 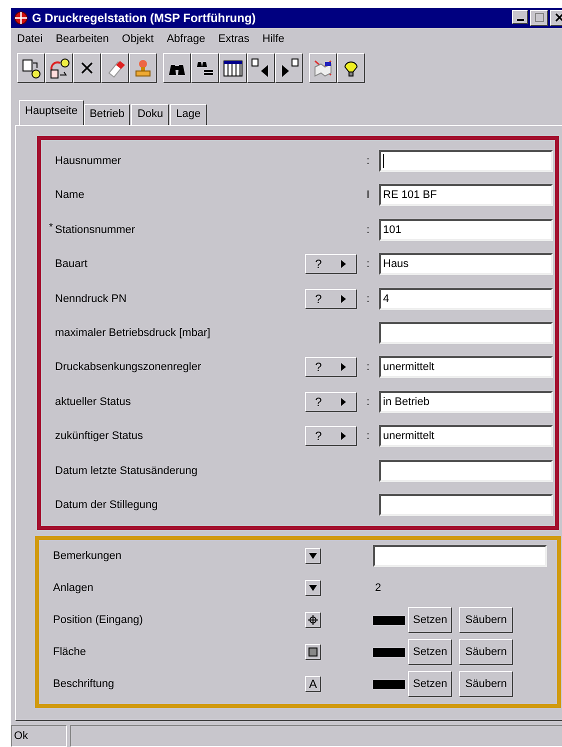 What do you see at coordinates (323, 67) in the screenshot?
I see `map-icon` at bounding box center [323, 67].